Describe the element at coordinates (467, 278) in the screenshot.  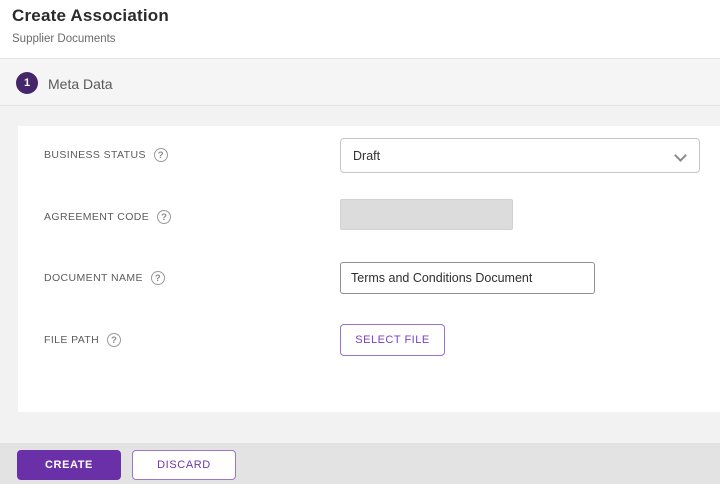
I see `document-name-field` at that location.